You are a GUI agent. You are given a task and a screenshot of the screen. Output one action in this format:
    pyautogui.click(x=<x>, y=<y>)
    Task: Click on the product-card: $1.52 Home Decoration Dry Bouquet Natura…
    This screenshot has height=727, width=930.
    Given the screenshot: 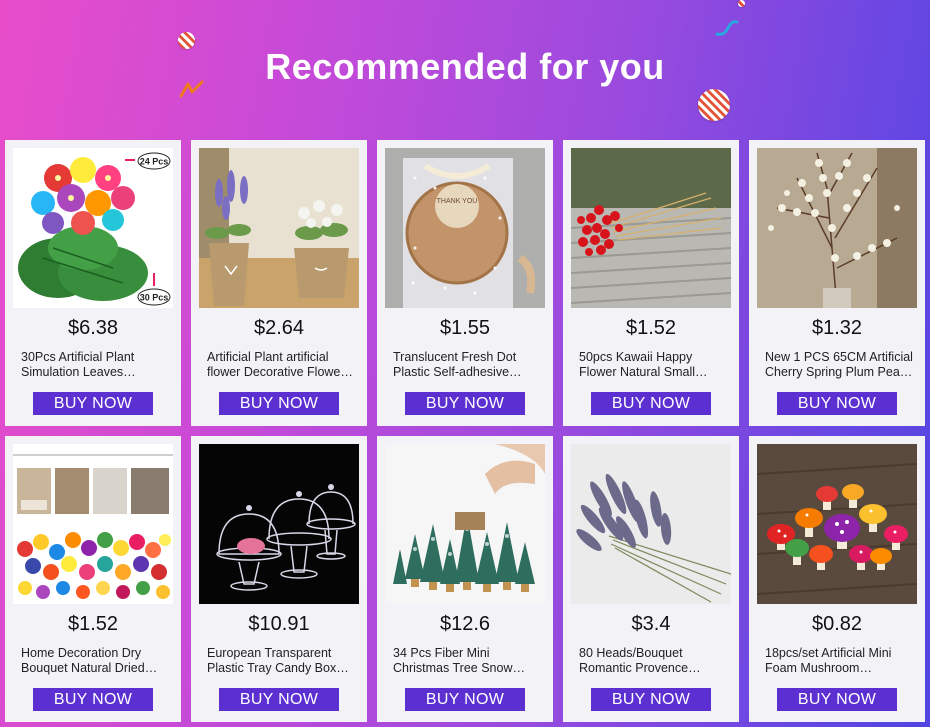 What is the action you would take?
    pyautogui.click(x=93, y=579)
    